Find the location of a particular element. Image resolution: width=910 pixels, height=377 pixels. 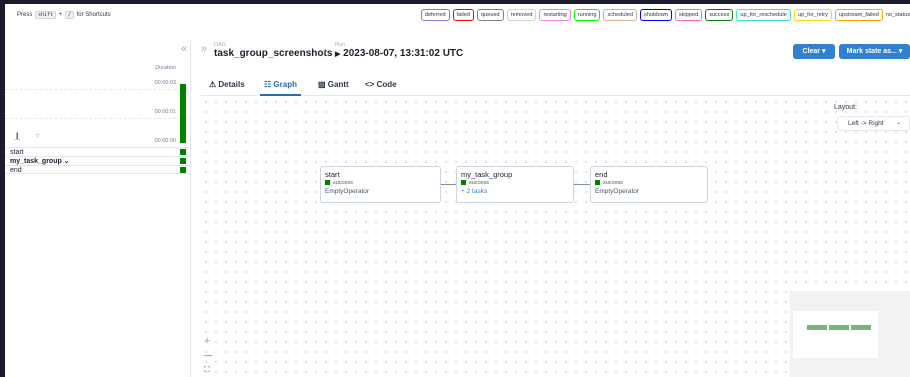

legend-success: success is located at coordinates (719, 15).